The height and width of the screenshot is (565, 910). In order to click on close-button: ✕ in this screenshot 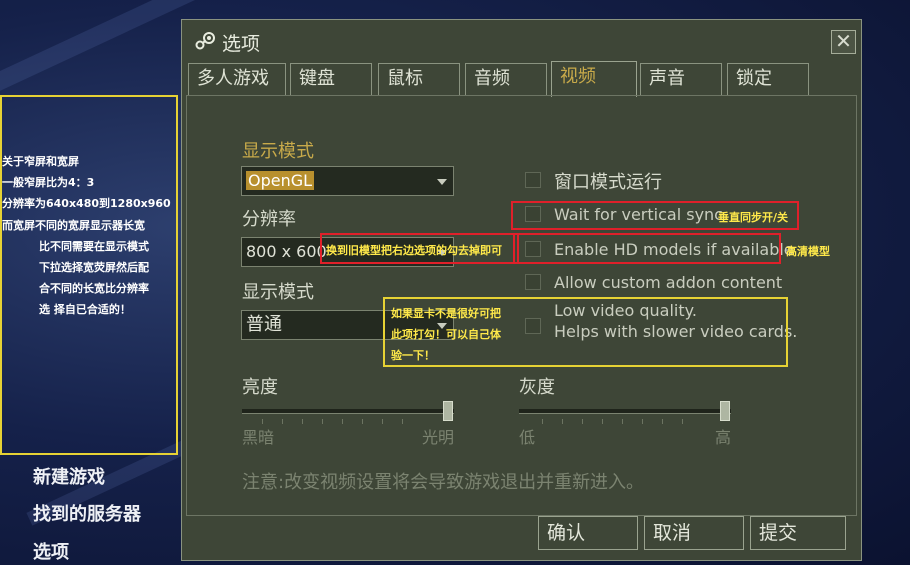, I will do `click(843, 42)`.